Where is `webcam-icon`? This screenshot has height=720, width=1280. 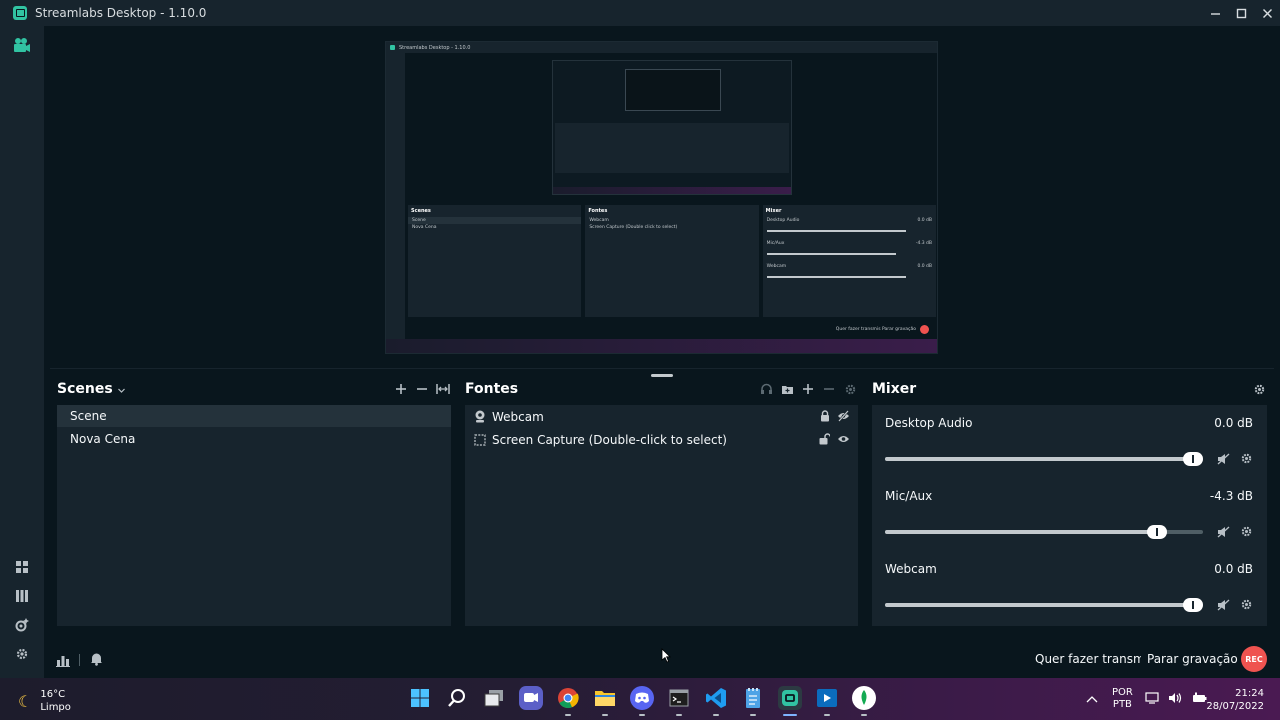
webcam-icon is located at coordinates (480, 417).